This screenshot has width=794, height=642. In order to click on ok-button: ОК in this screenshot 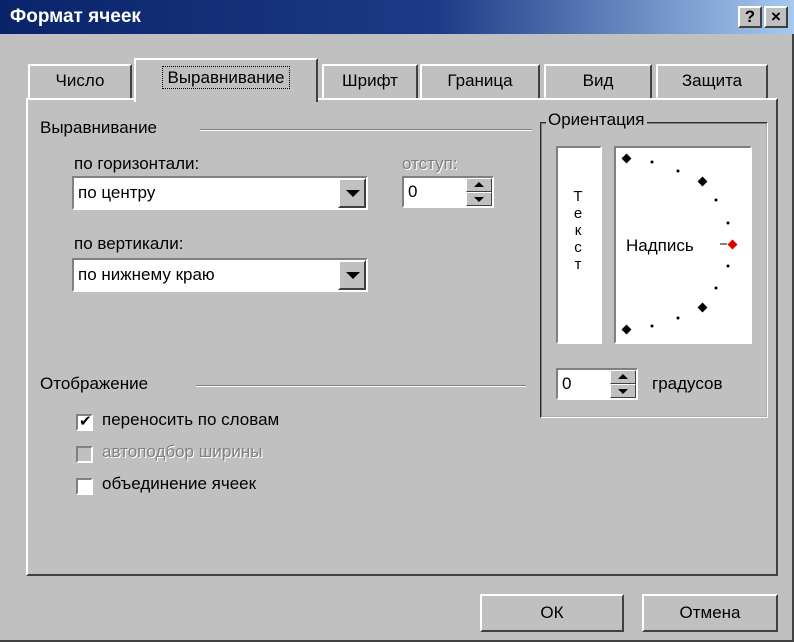, I will do `click(552, 613)`.